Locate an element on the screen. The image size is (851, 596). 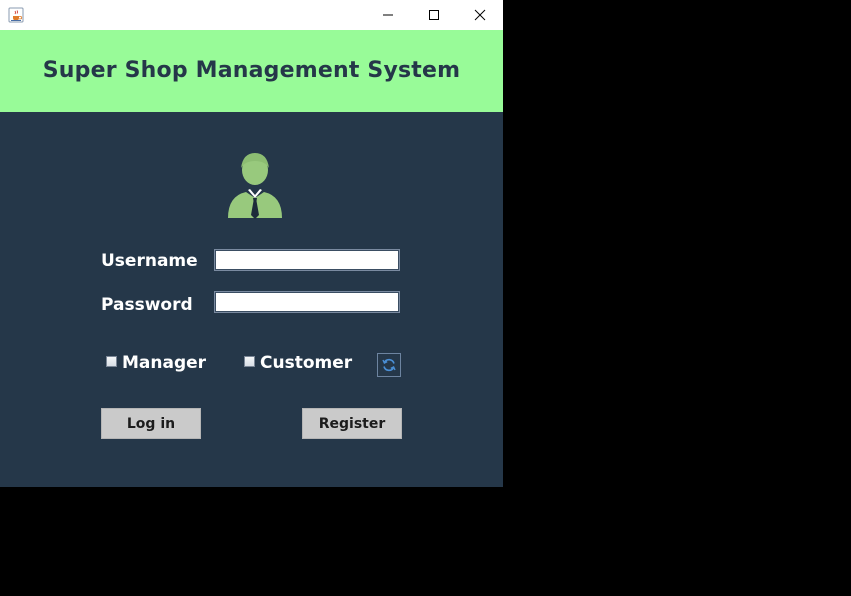
header-banner: Super Shop Management System is located at coordinates (251, 71).